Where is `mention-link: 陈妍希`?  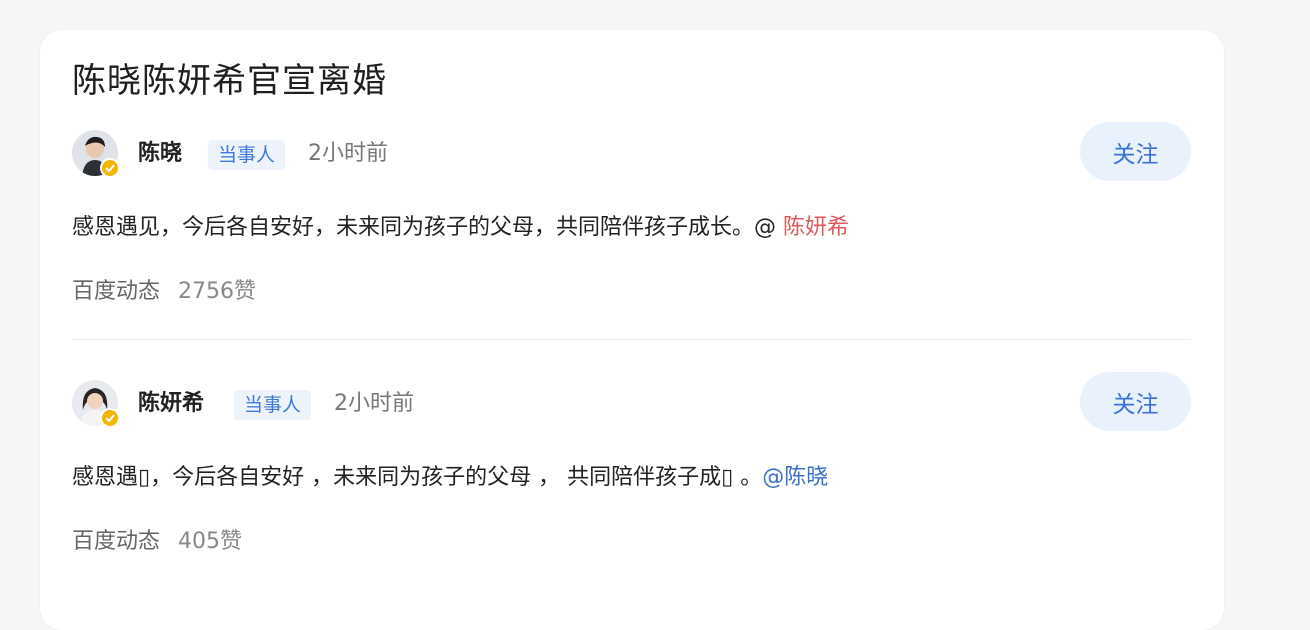
mention-link: 陈妍希 is located at coordinates (816, 227).